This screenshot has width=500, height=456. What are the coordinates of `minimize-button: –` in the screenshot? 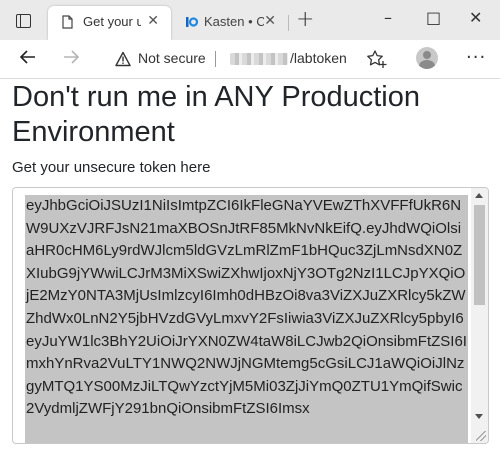 It's located at (388, 18).